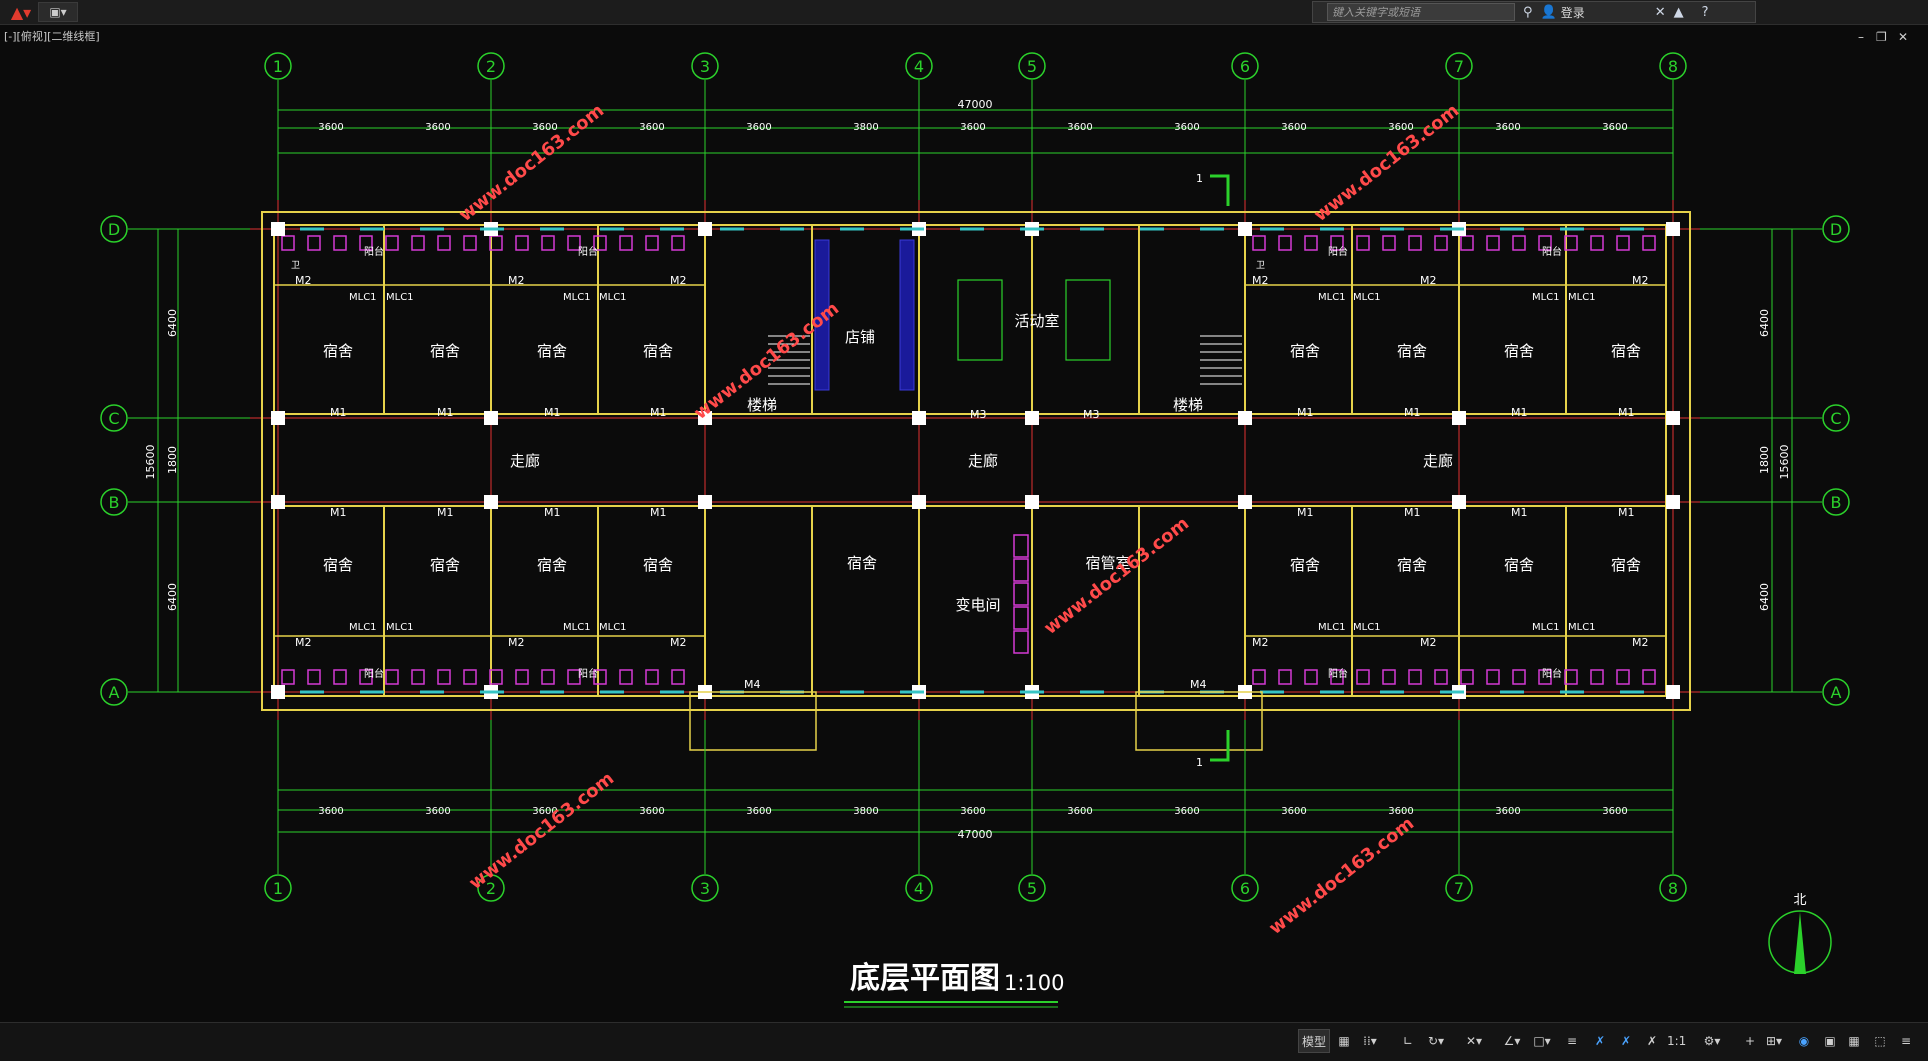 The image size is (1928, 1061). I want to click on snap-icon: ⁞⁞▾, so click(1370, 1041).